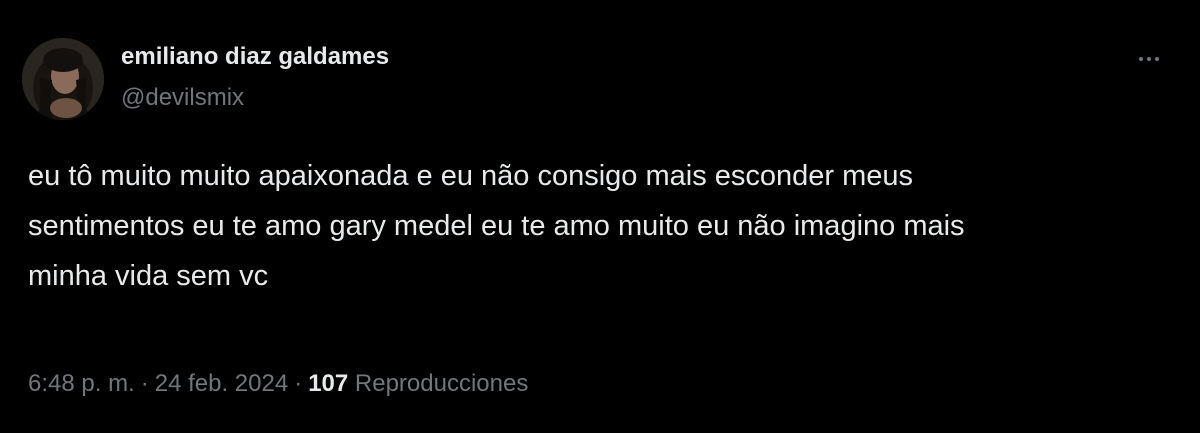 The width and height of the screenshot is (1200, 433). Describe the element at coordinates (81, 383) in the screenshot. I see `tweet-time: 6:48 p. m.` at that location.